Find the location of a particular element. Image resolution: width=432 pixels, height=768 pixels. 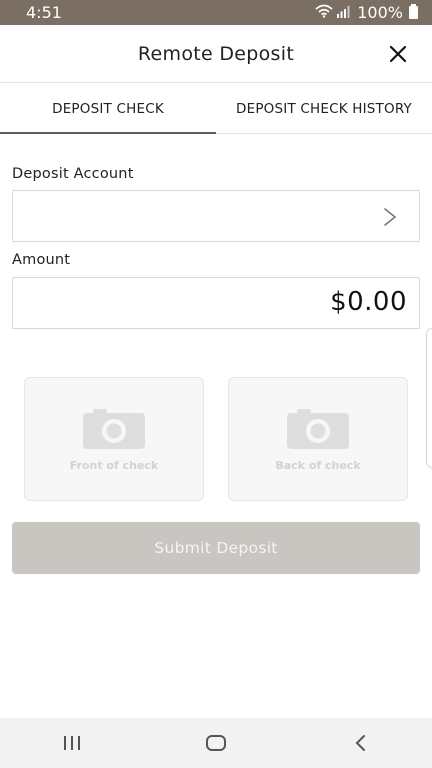

back-icon is located at coordinates (360, 743).